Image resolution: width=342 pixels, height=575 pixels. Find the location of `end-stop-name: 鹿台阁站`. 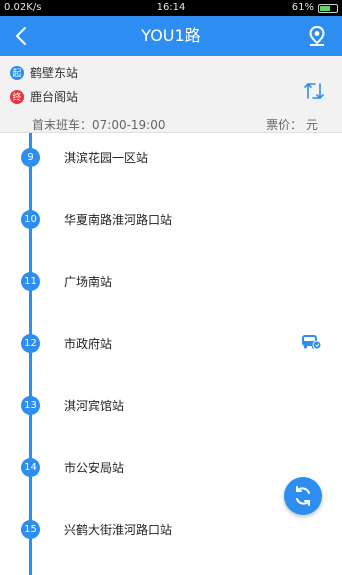

end-stop-name: 鹿台阁站 is located at coordinates (54, 97).